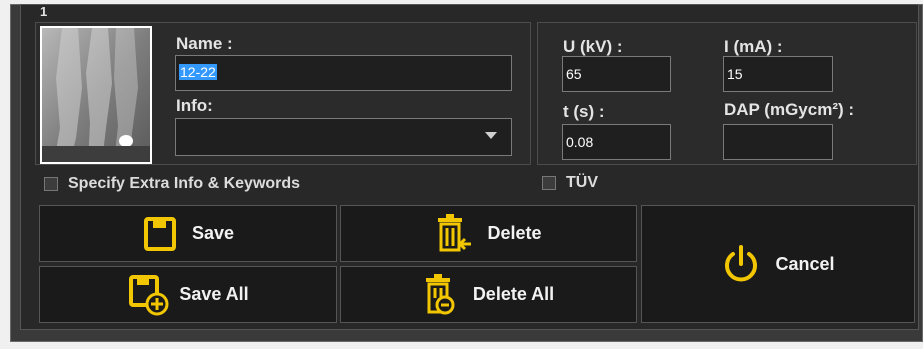  I want to click on xray-thumbnail, so click(96, 95).